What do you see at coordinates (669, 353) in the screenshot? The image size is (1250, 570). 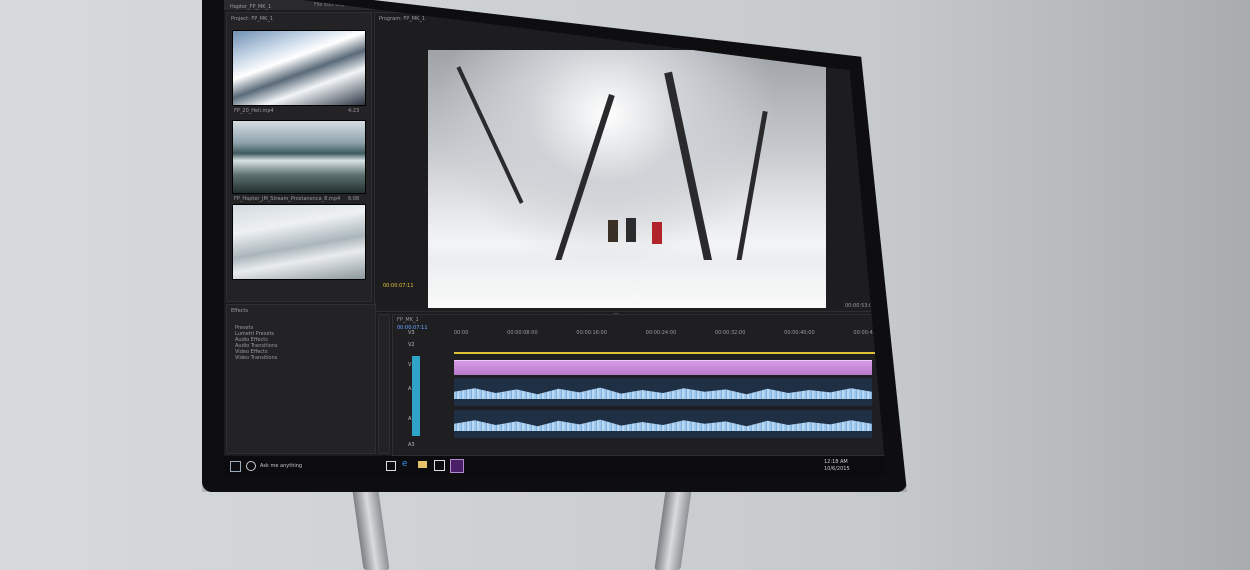 I see `work-area-bar` at bounding box center [669, 353].